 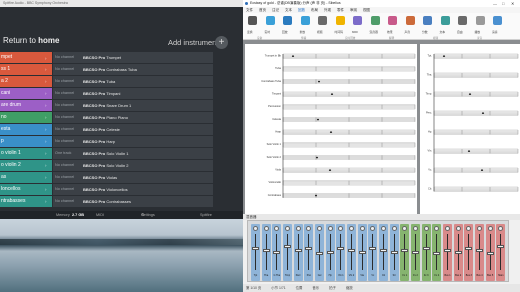 I want to click on instrument-row: no›No channelBBCSO Pro Piano Piano›, so click(x=121, y=117).